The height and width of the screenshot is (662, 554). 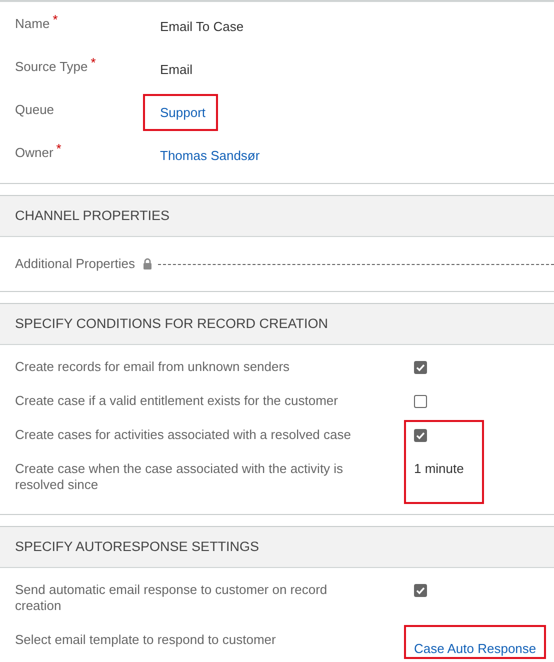 I want to click on field-label: Create case if a valid entitlement exists for the customer, so click(x=176, y=401).